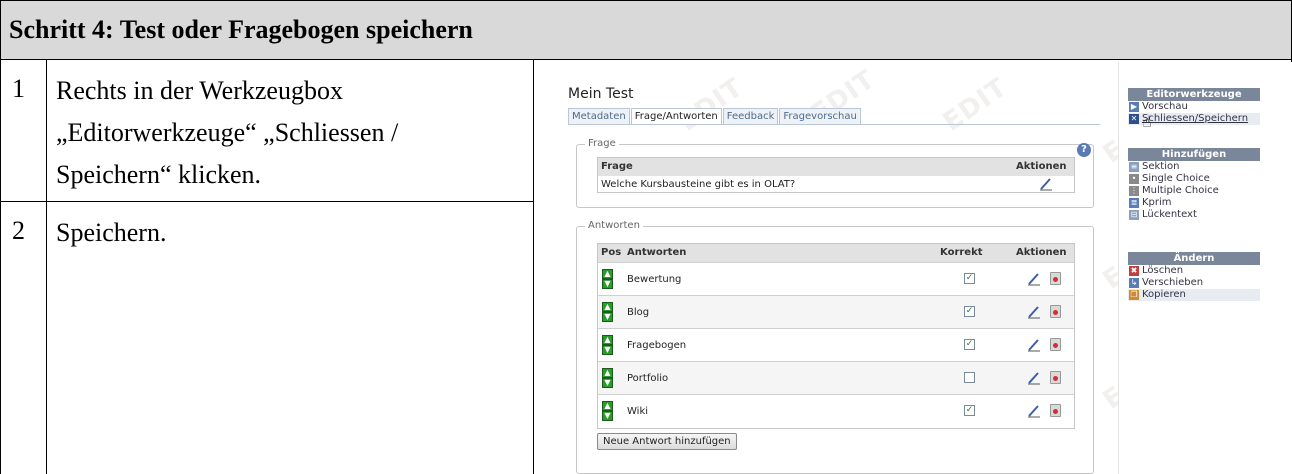  What do you see at coordinates (1134, 295) in the screenshot?
I see `copy-icon: ❐` at bounding box center [1134, 295].